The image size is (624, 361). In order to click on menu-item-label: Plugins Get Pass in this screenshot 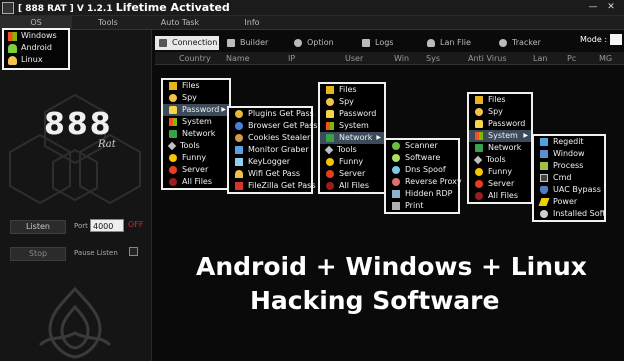, I will do `click(281, 113)`.